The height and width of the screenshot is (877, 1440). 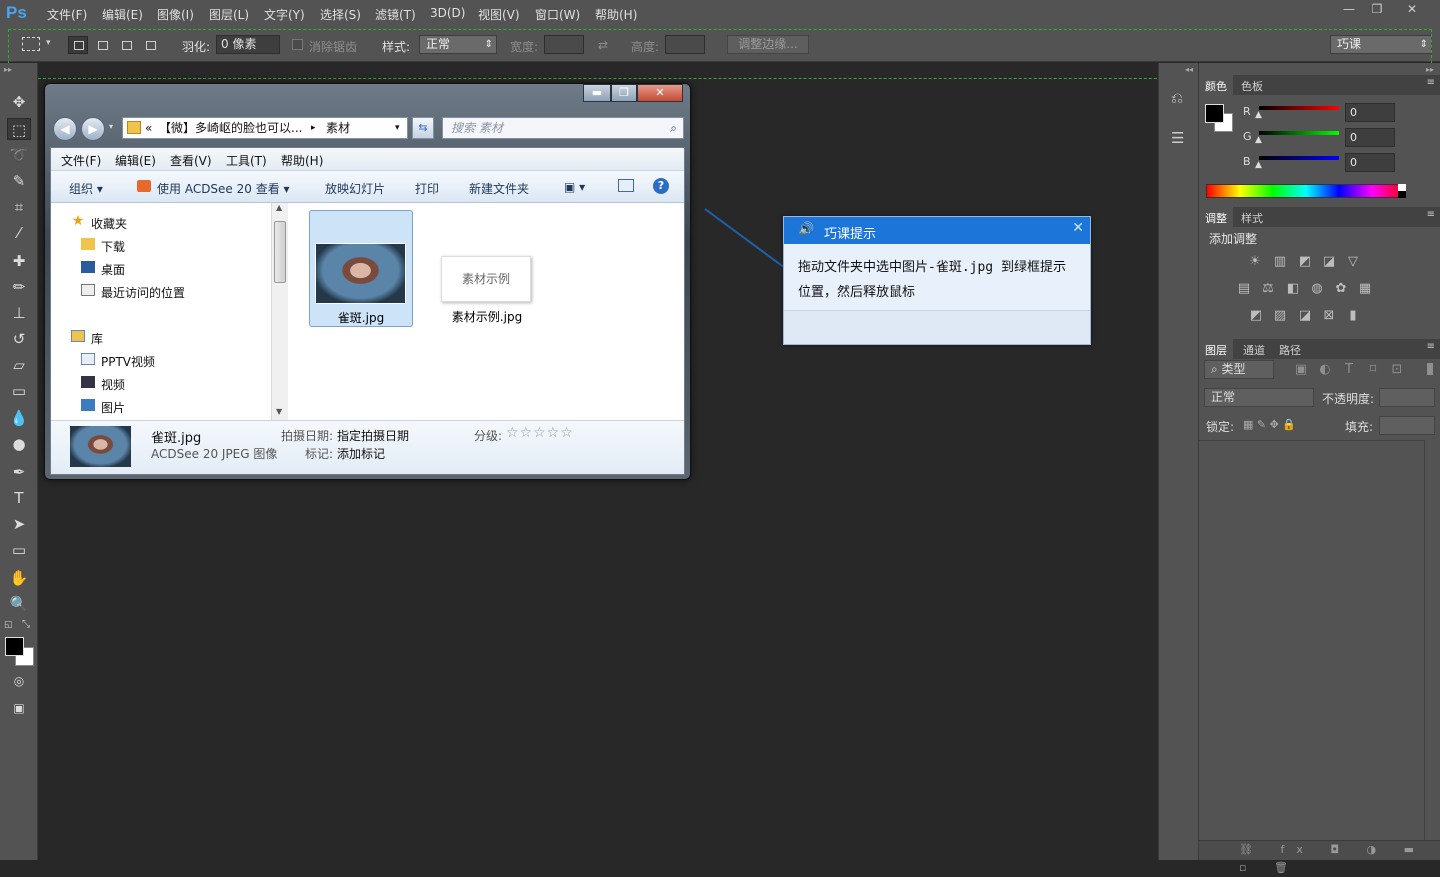 What do you see at coordinates (86, 188) in the screenshot?
I see `organize-button: 组织 ▾` at bounding box center [86, 188].